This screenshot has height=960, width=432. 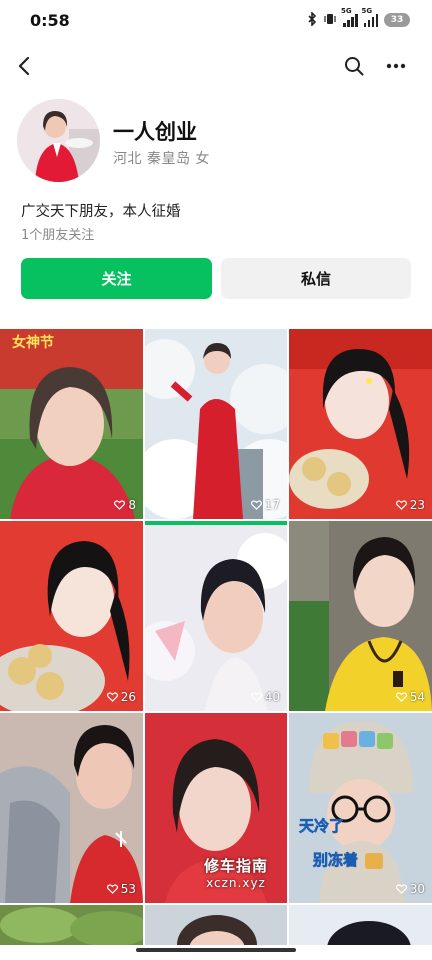 I want to click on video-tile: 53, so click(x=71, y=808).